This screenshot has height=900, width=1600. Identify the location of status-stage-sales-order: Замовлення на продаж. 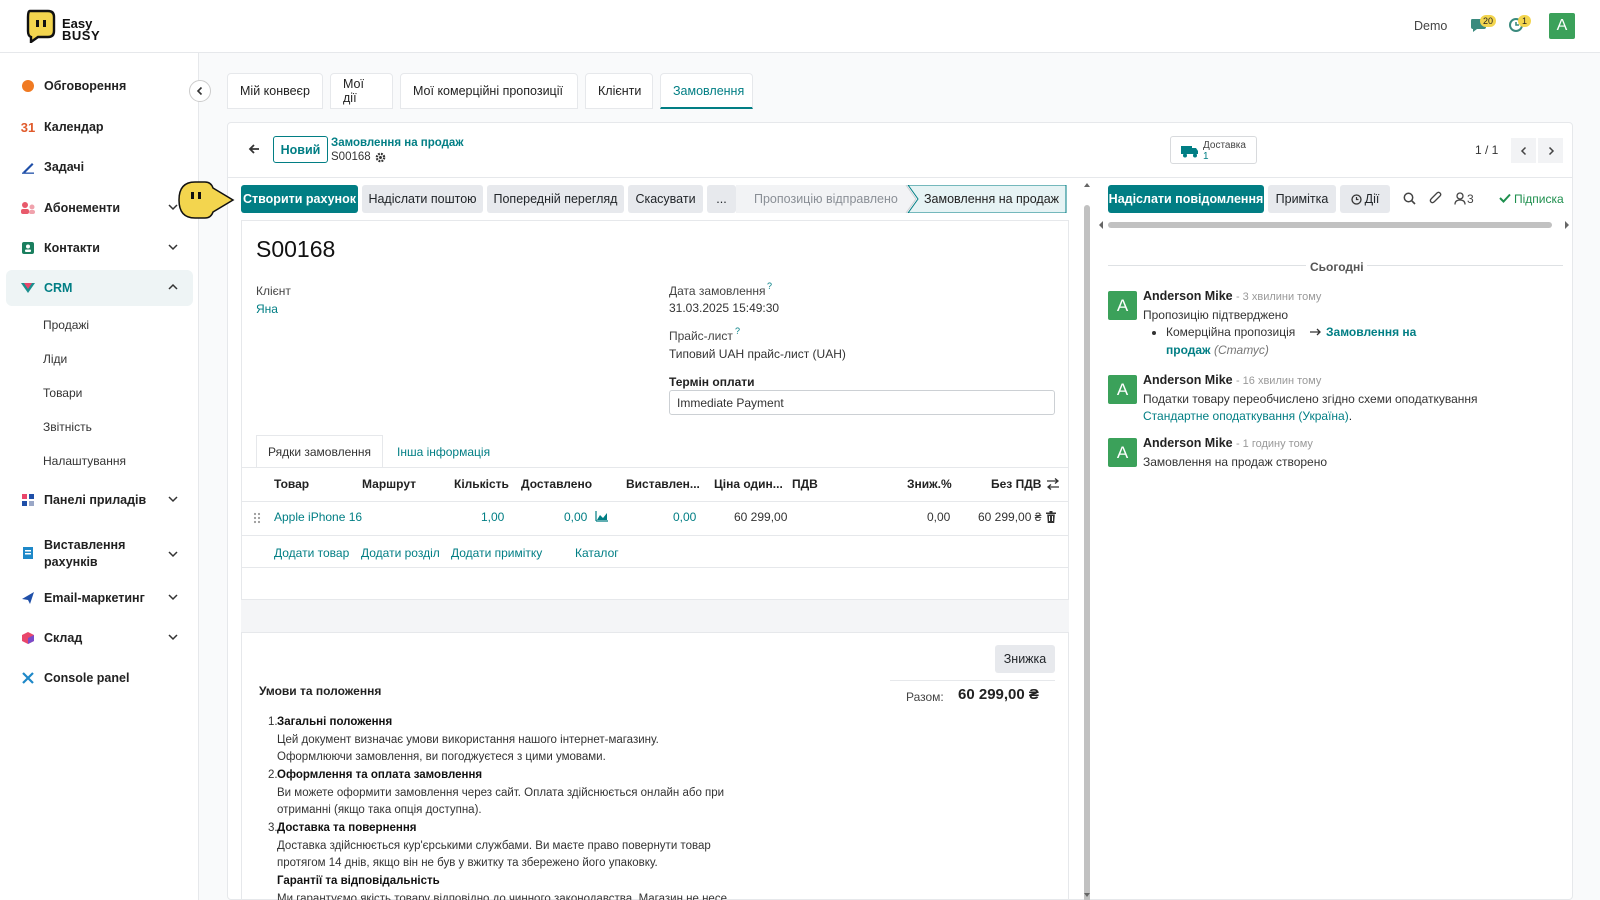
(991, 199).